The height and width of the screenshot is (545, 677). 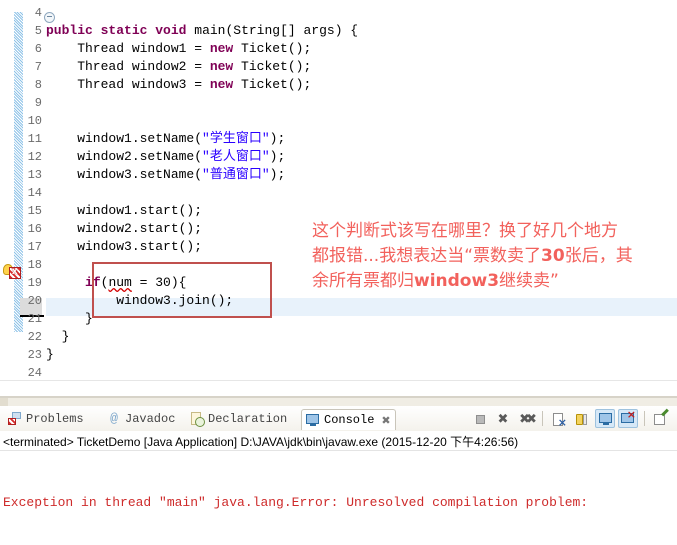 I want to click on declaration-icon, so click(x=197, y=419).